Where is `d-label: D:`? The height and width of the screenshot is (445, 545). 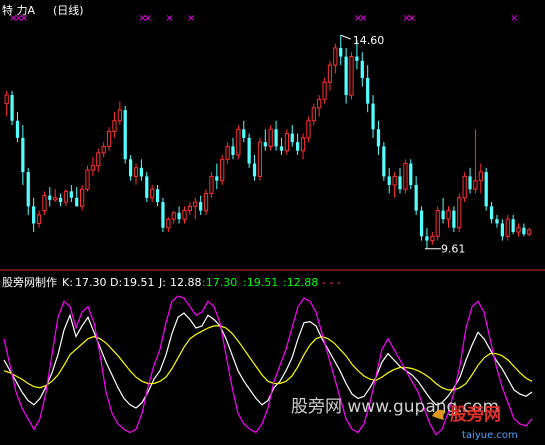 d-label: D: is located at coordinates (116, 282).